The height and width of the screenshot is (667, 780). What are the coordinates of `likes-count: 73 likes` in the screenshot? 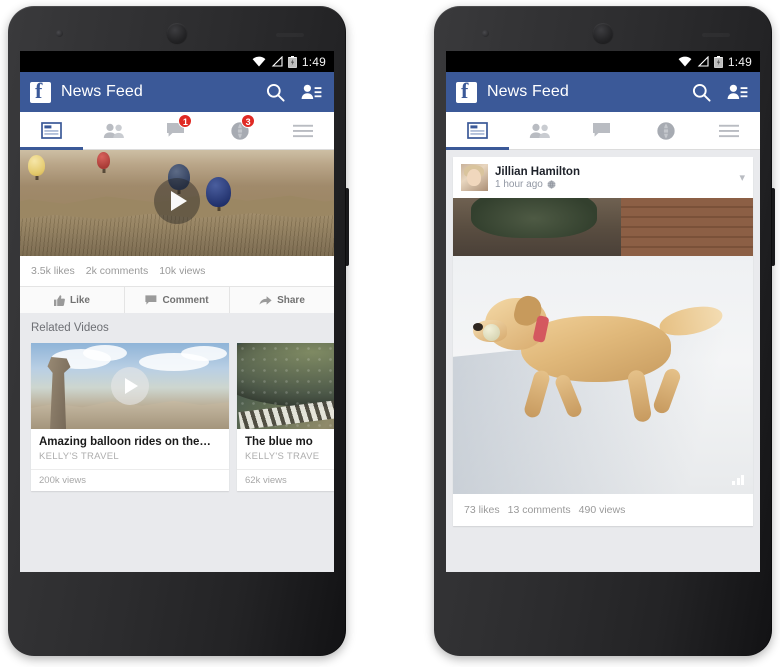 It's located at (482, 510).